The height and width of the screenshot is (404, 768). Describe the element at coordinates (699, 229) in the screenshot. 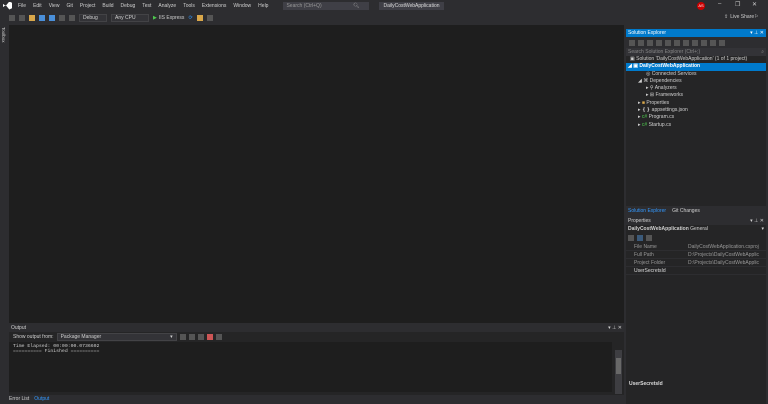

I see `properties-category: General` at that location.